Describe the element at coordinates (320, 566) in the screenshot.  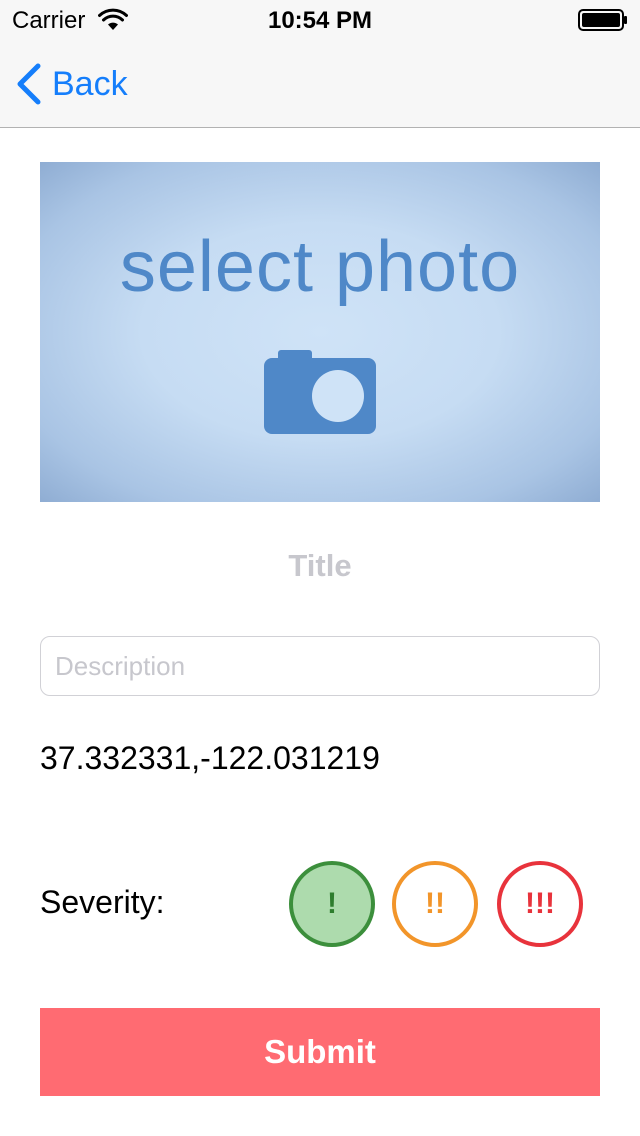
I see `title-field: Title` at that location.